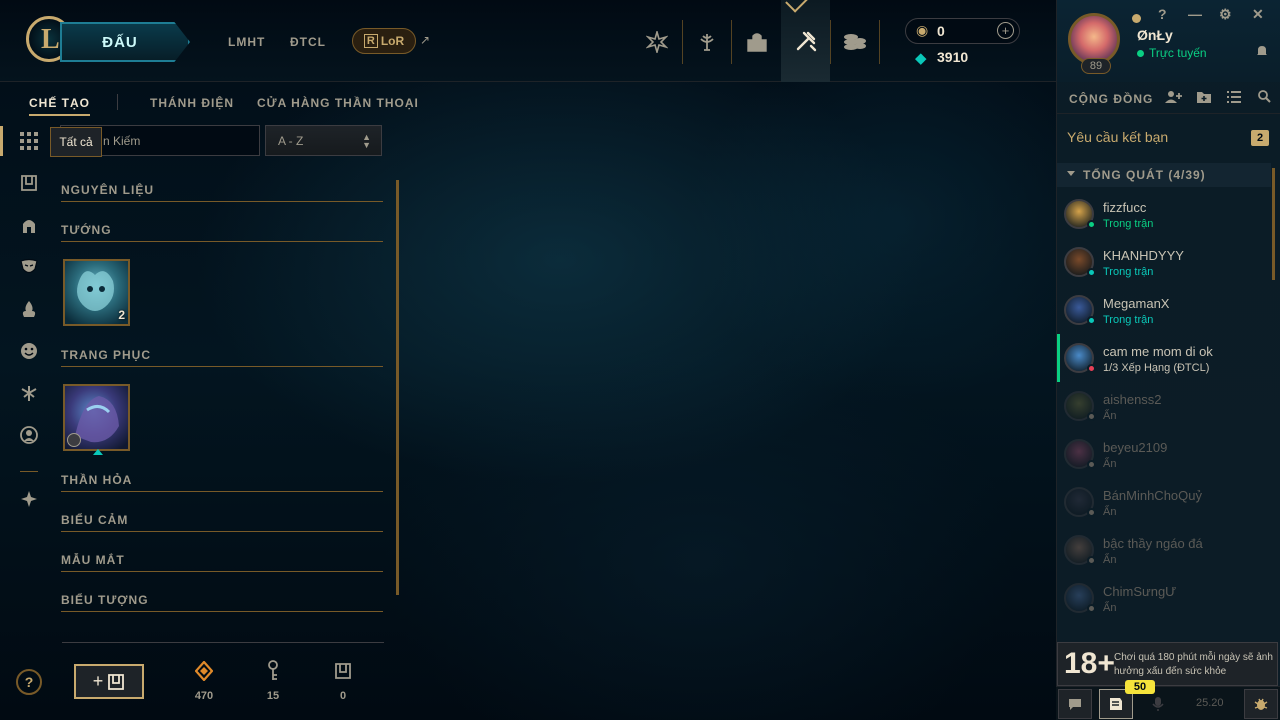 Image resolution: width=1280 pixels, height=720 pixels. Describe the element at coordinates (1155, 35) in the screenshot. I see `summoner-name: ØnŁy` at that location.